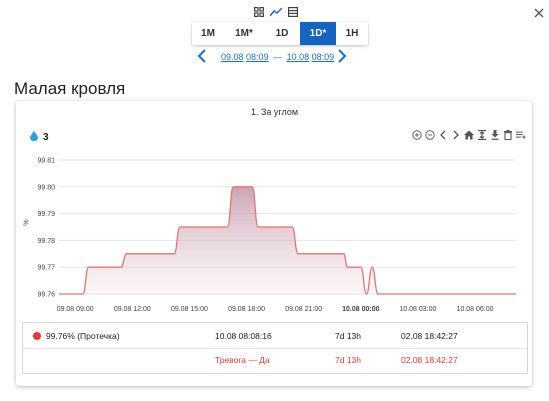 The image size is (549, 401). I want to click on x-tick-label: 09.08 09:00, so click(75, 309).